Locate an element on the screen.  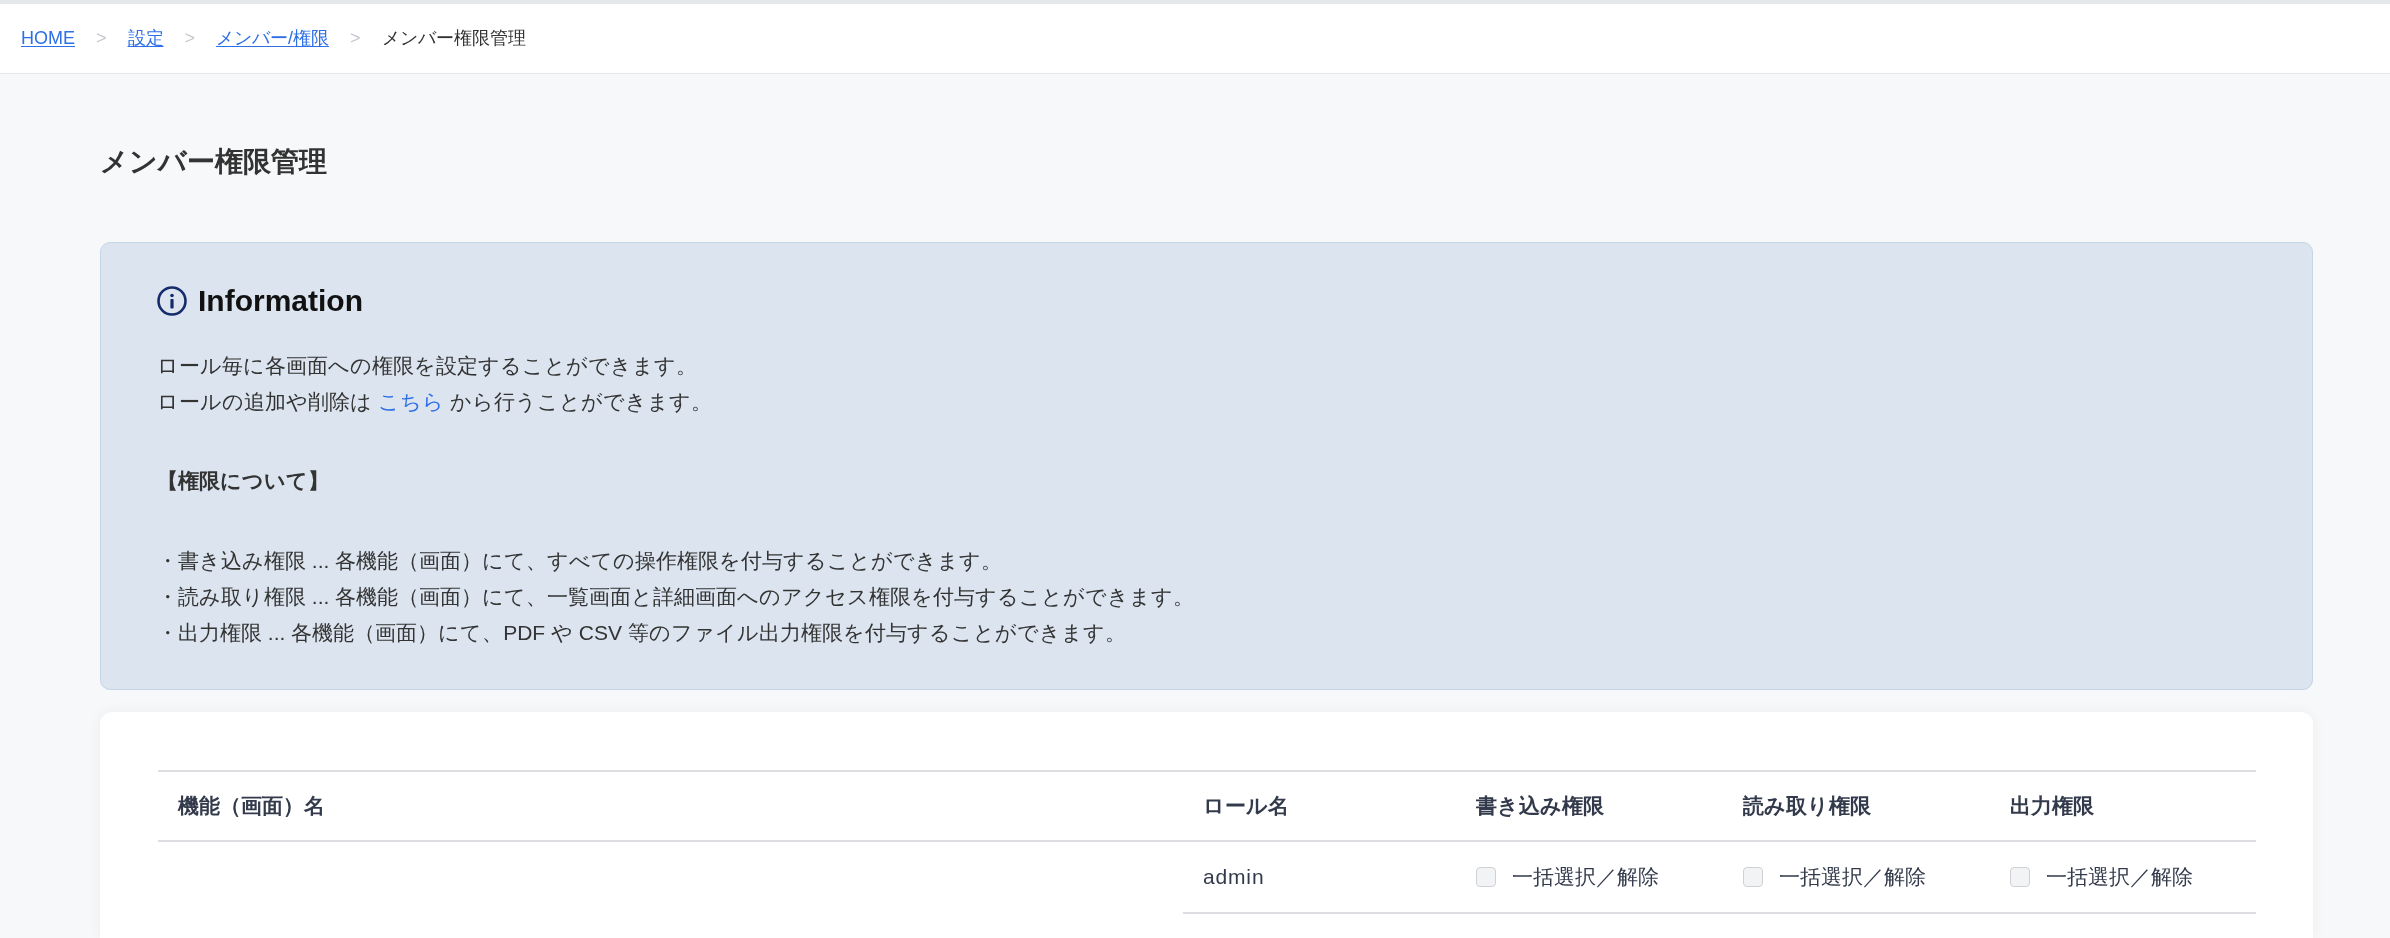
permission-description: ・読み取り権限 ... 各機能（画面）にて、一覧画面と詳細画面へのアクセス権限を付与することができます。 is located at coordinates (676, 597).